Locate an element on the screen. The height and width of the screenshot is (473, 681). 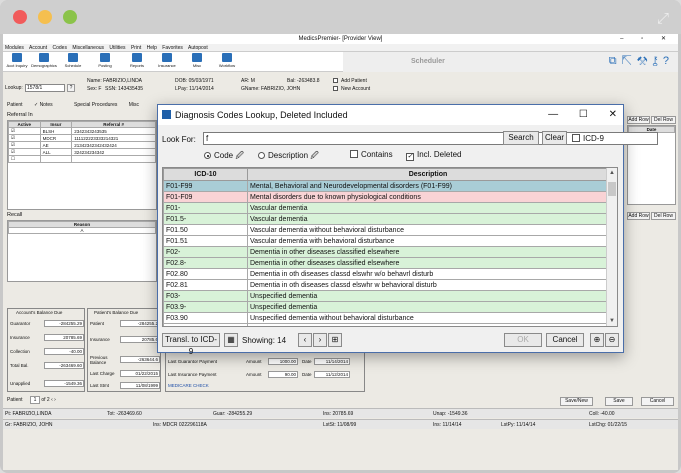
table-row: ☐ is located at coordinates (82, 159).